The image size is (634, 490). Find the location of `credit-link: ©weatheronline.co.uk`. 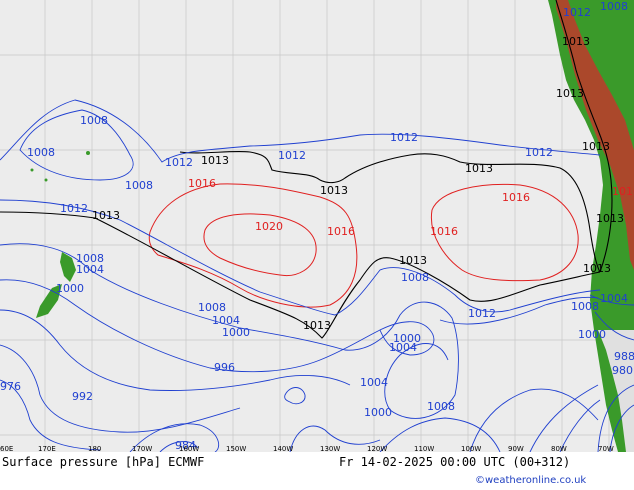

credit-link: ©weatheronline.co.uk is located at coordinates (530, 480).